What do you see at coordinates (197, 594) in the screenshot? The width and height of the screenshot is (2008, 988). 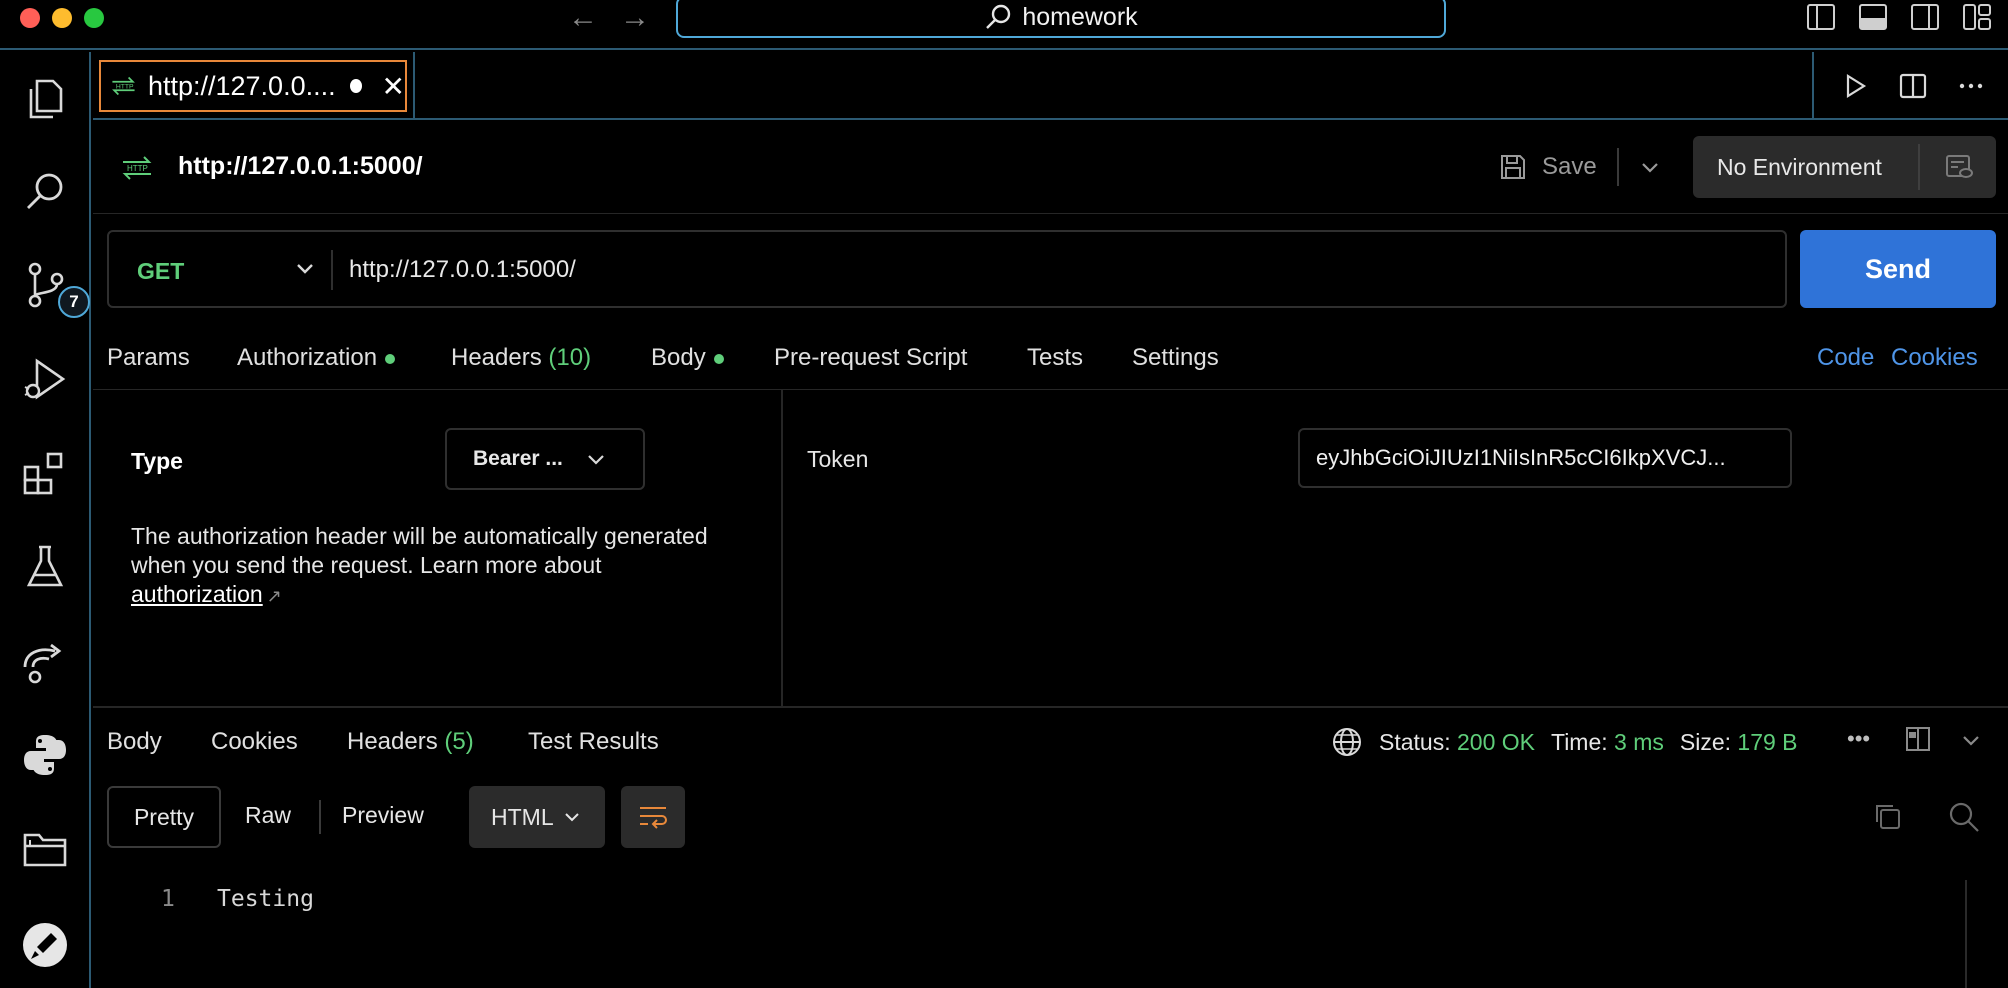 I see `authorization-link: authorization` at bounding box center [197, 594].